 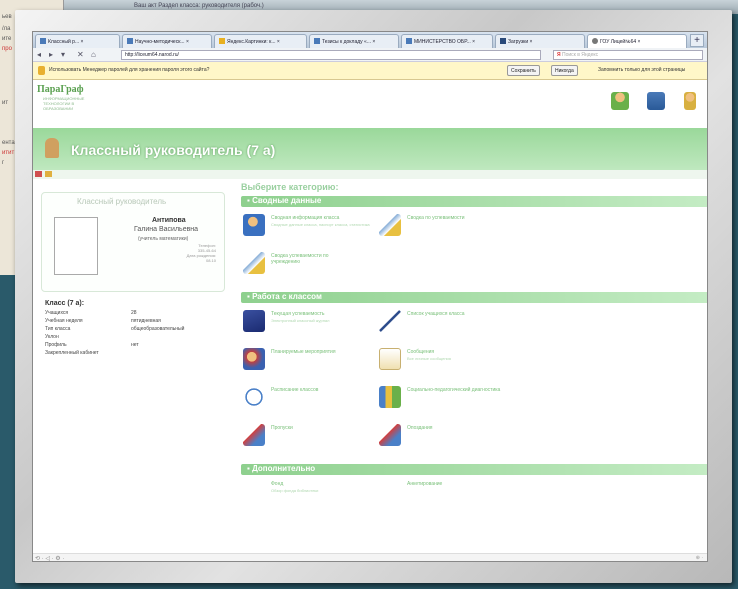 I want to click on section-class-work: ▪ Работа с классом, so click(x=474, y=297).